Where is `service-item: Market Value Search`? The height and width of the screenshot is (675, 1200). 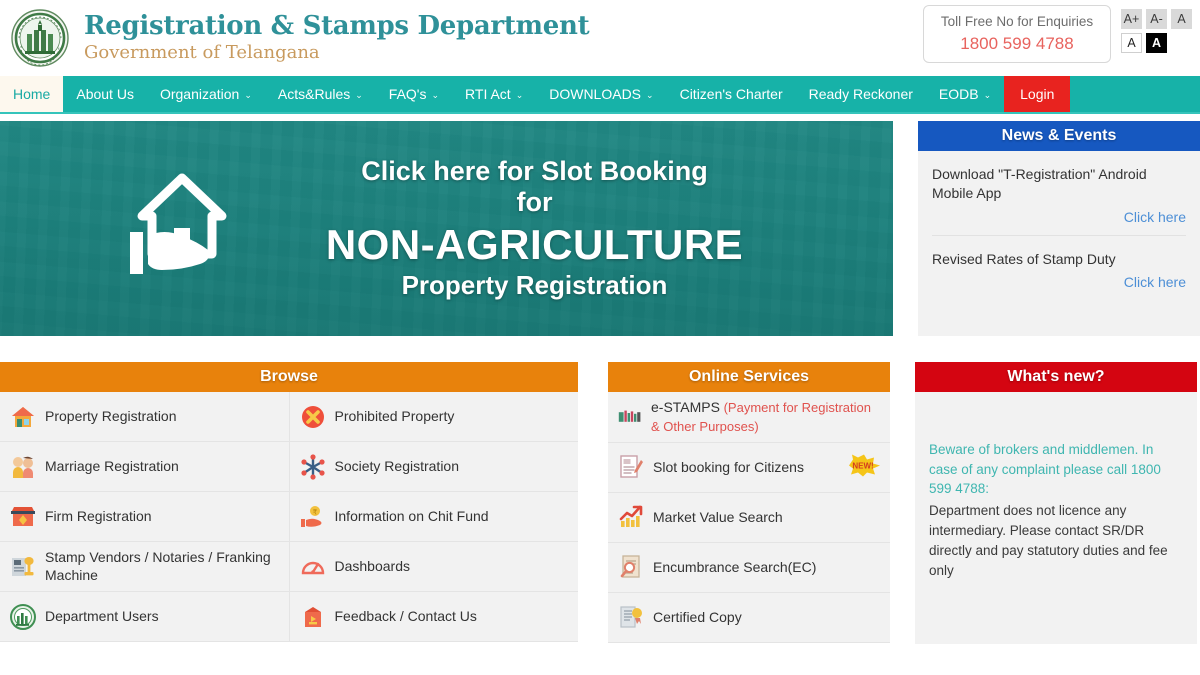 service-item: Market Value Search is located at coordinates (749, 518).